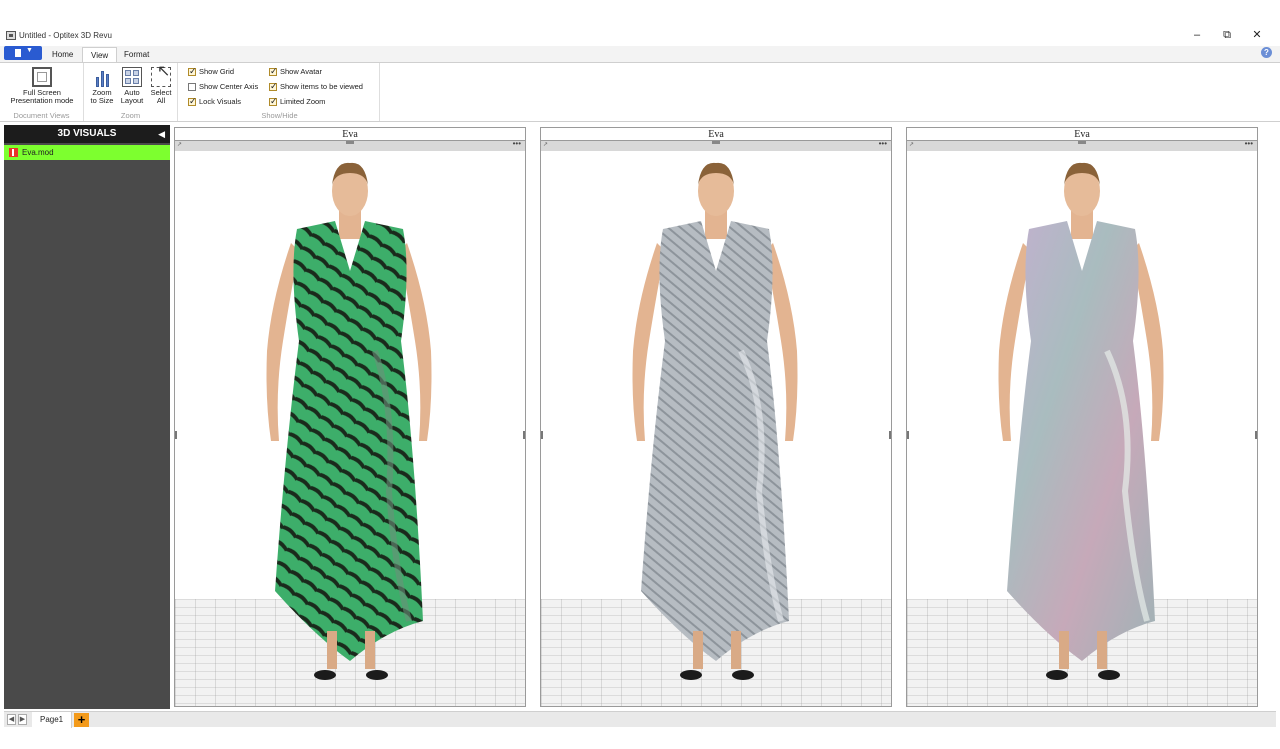  Describe the element at coordinates (161, 134) in the screenshot. I see `collapse-icon: ◀` at that location.